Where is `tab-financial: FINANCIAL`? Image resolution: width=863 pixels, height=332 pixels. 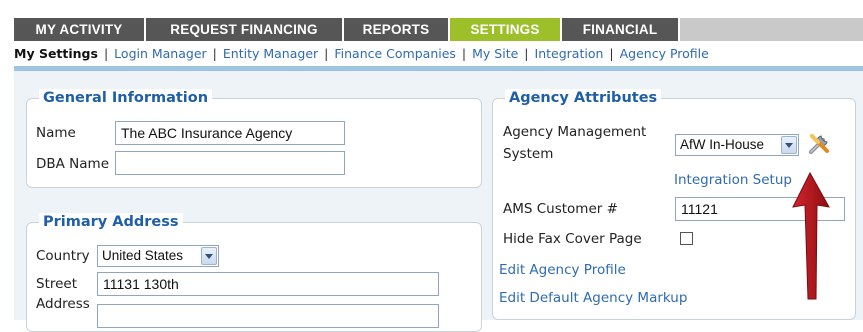
tab-financial: FINANCIAL is located at coordinates (621, 29).